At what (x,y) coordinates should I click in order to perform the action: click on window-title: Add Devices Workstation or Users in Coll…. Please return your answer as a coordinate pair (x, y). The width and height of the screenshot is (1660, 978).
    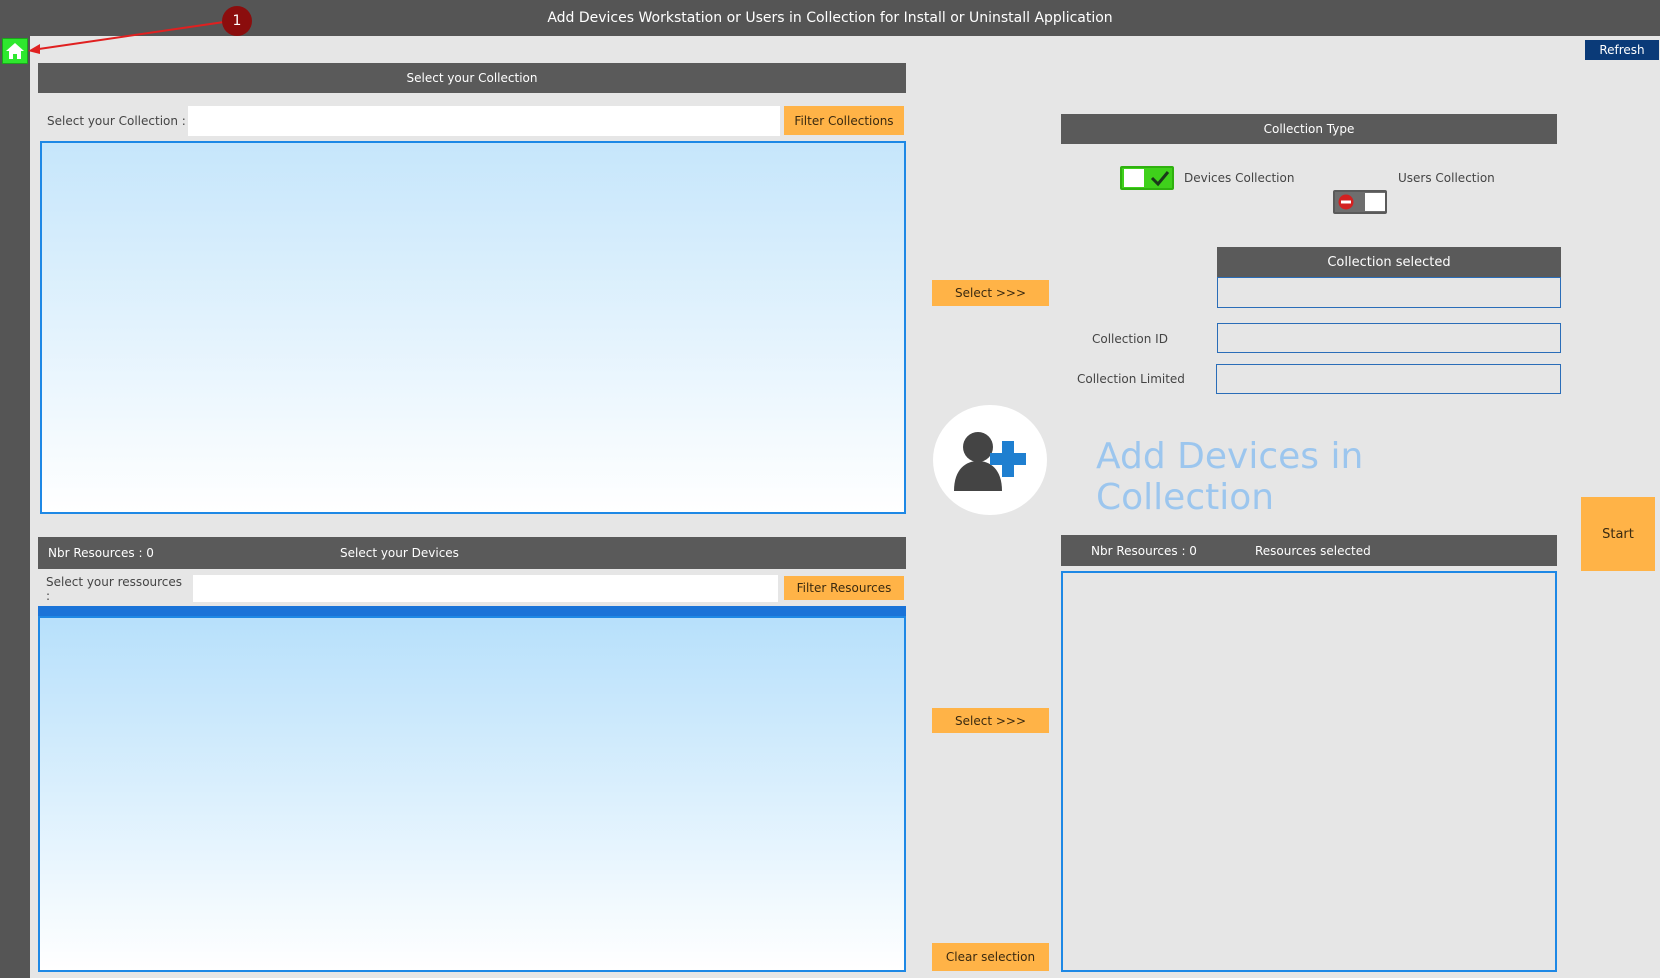
    Looking at the image, I should click on (830, 18).